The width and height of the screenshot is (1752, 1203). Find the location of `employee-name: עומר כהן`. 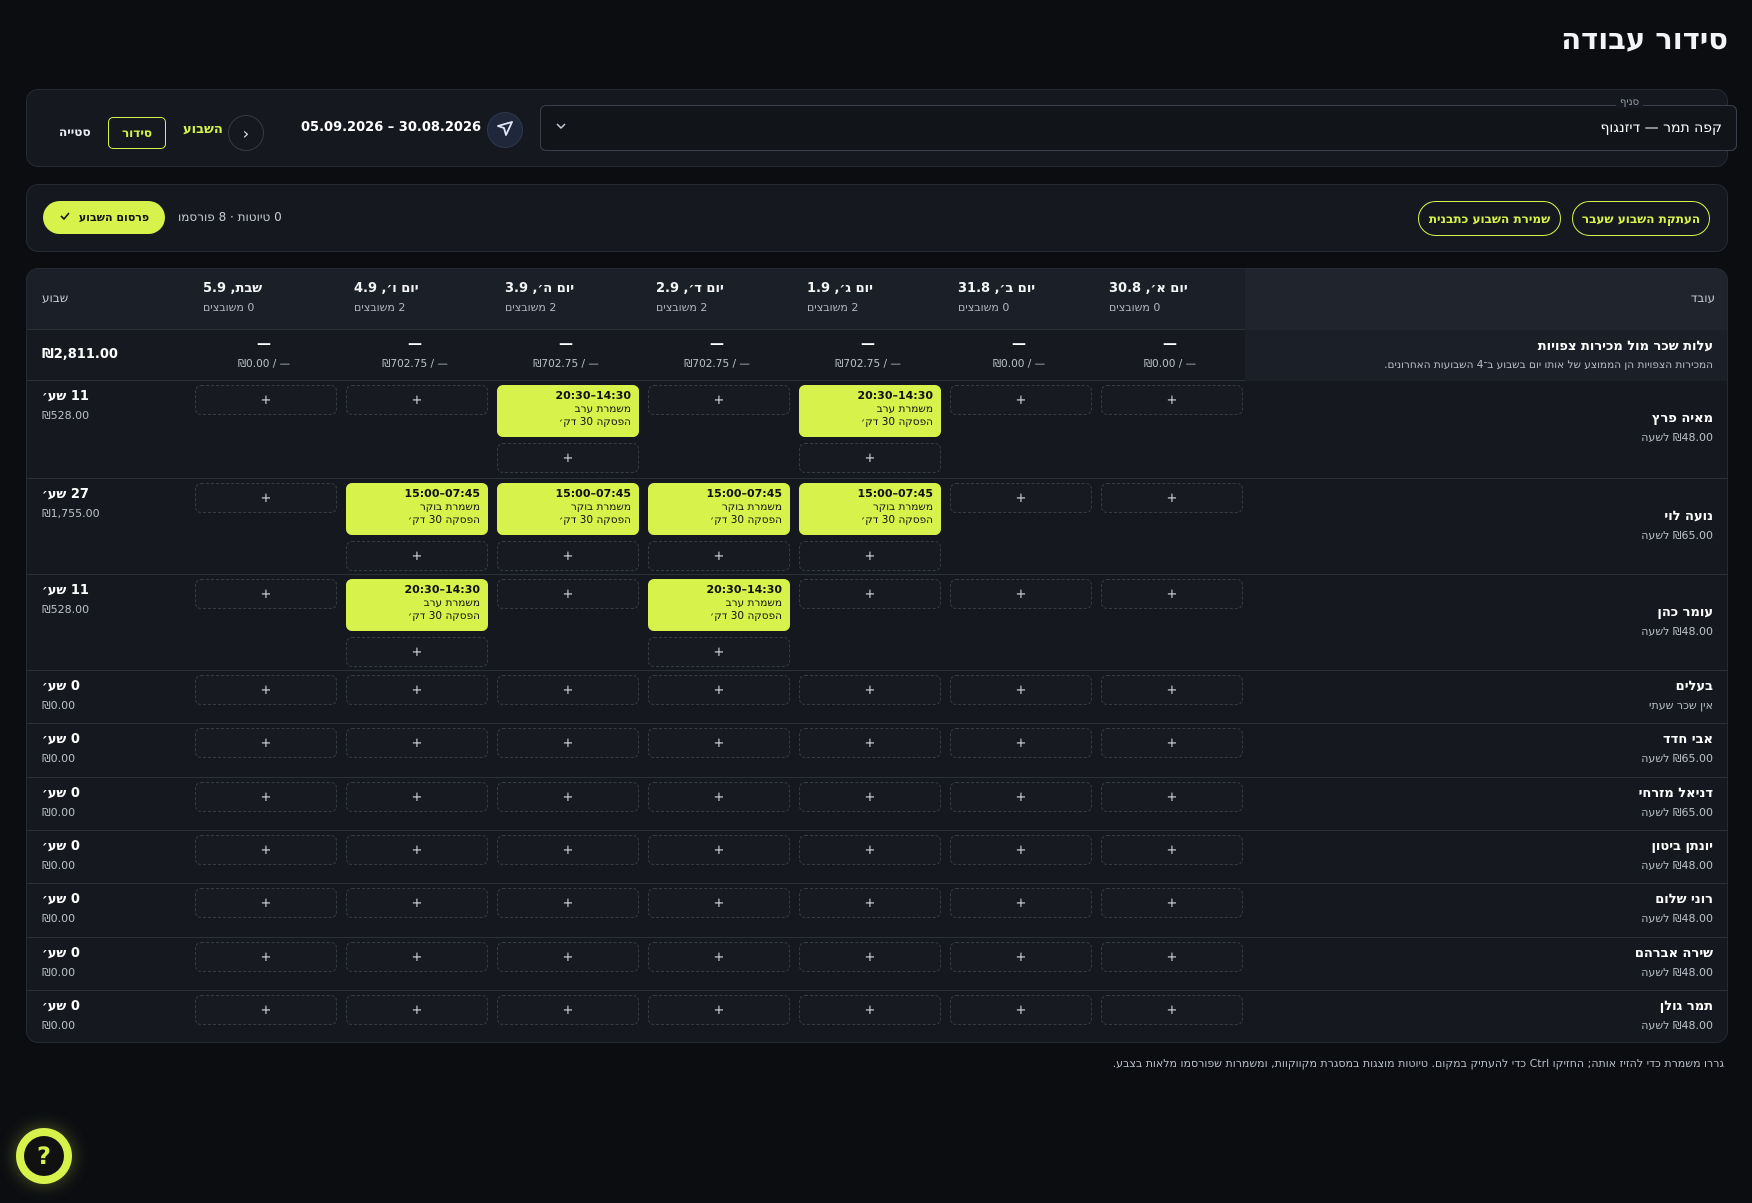

employee-name: עומר כהן is located at coordinates (1685, 612).